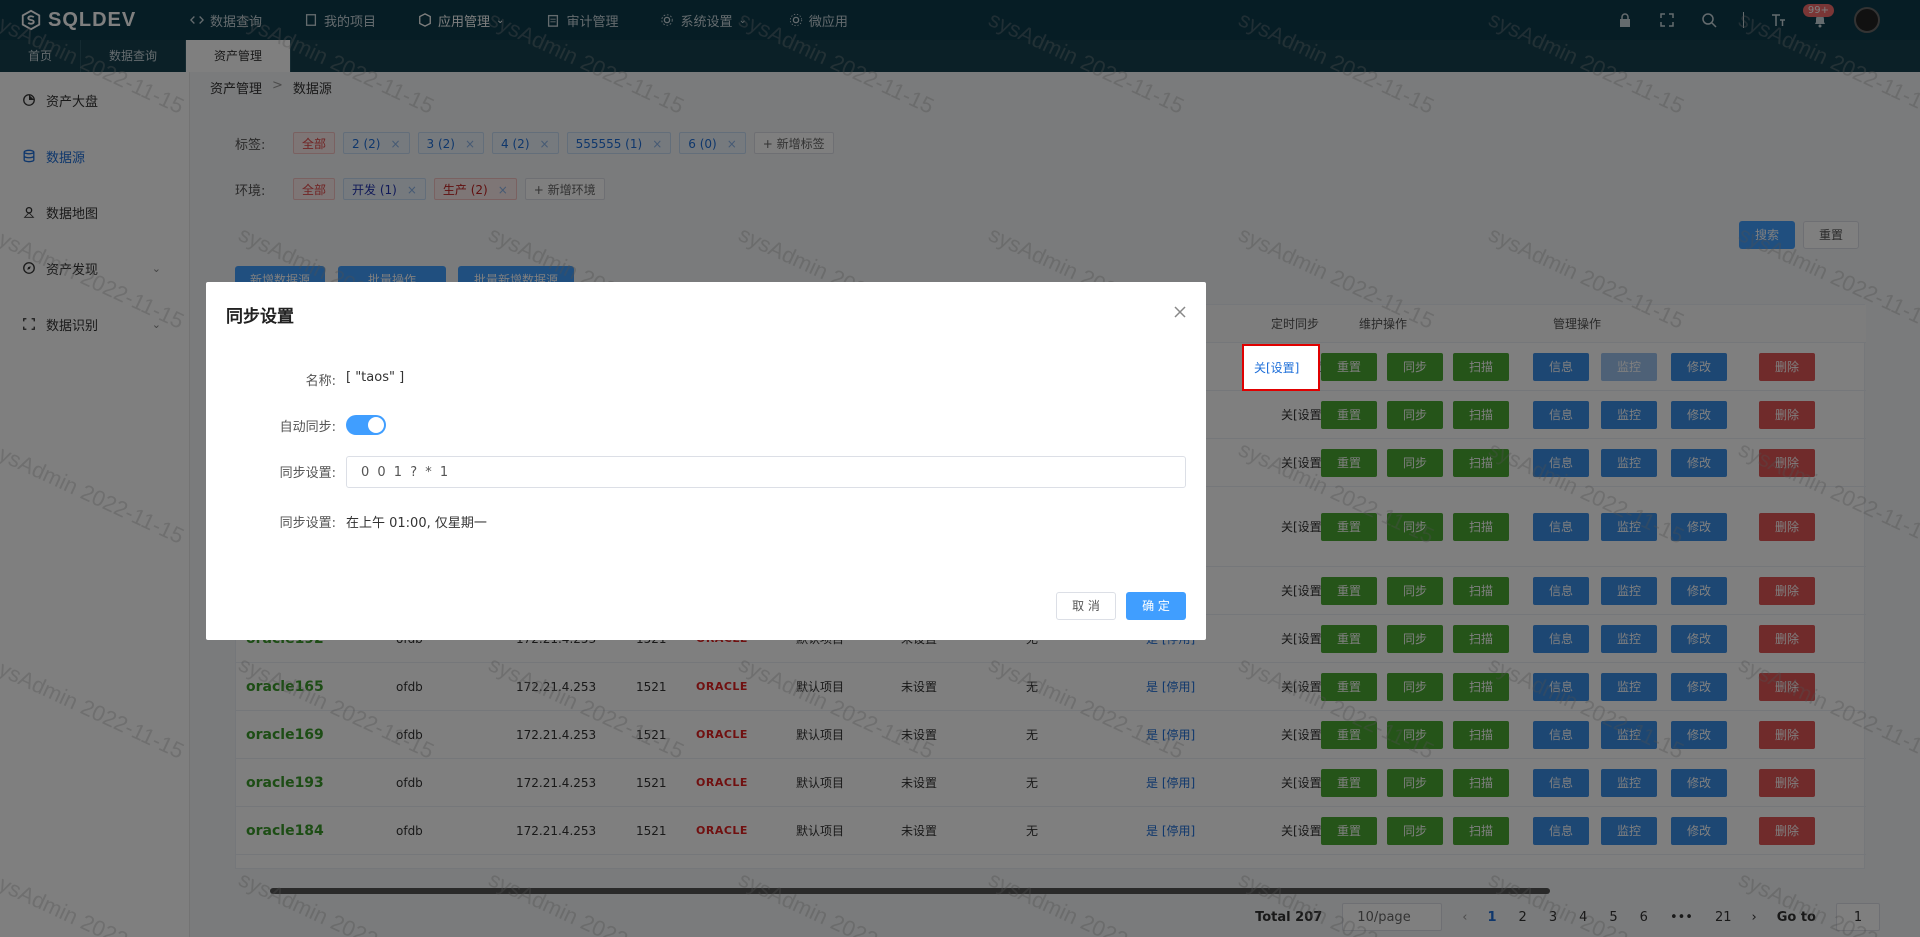 Image resolution: width=1920 pixels, height=937 pixels. I want to click on cron-label: 同步设置:, so click(307, 473).